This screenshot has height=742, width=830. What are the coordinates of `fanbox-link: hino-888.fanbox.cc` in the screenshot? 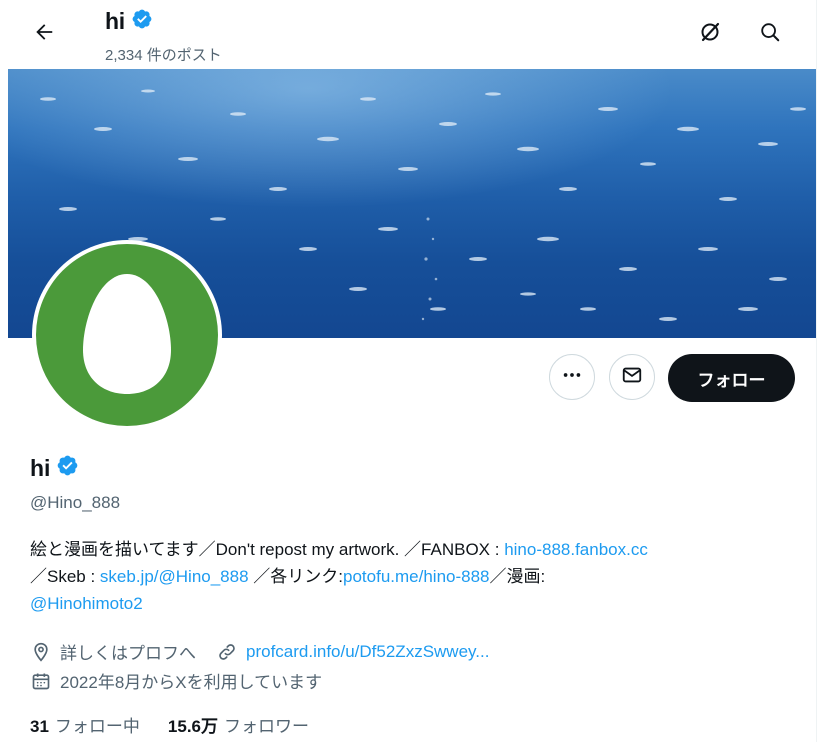 It's located at (576, 549).